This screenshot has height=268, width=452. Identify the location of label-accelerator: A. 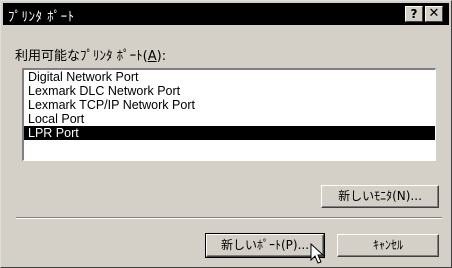
(152, 56).